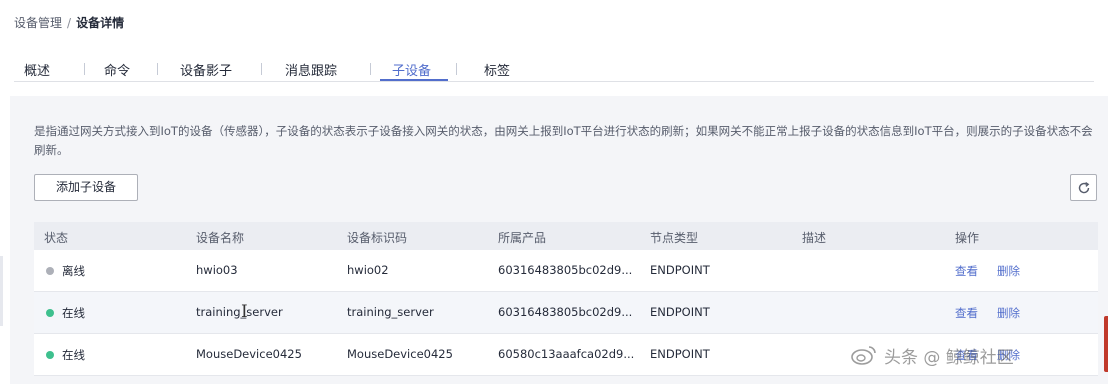 The width and height of the screenshot is (1108, 384). Describe the element at coordinates (50, 271) in the screenshot. I see `status-dot-offline` at that location.